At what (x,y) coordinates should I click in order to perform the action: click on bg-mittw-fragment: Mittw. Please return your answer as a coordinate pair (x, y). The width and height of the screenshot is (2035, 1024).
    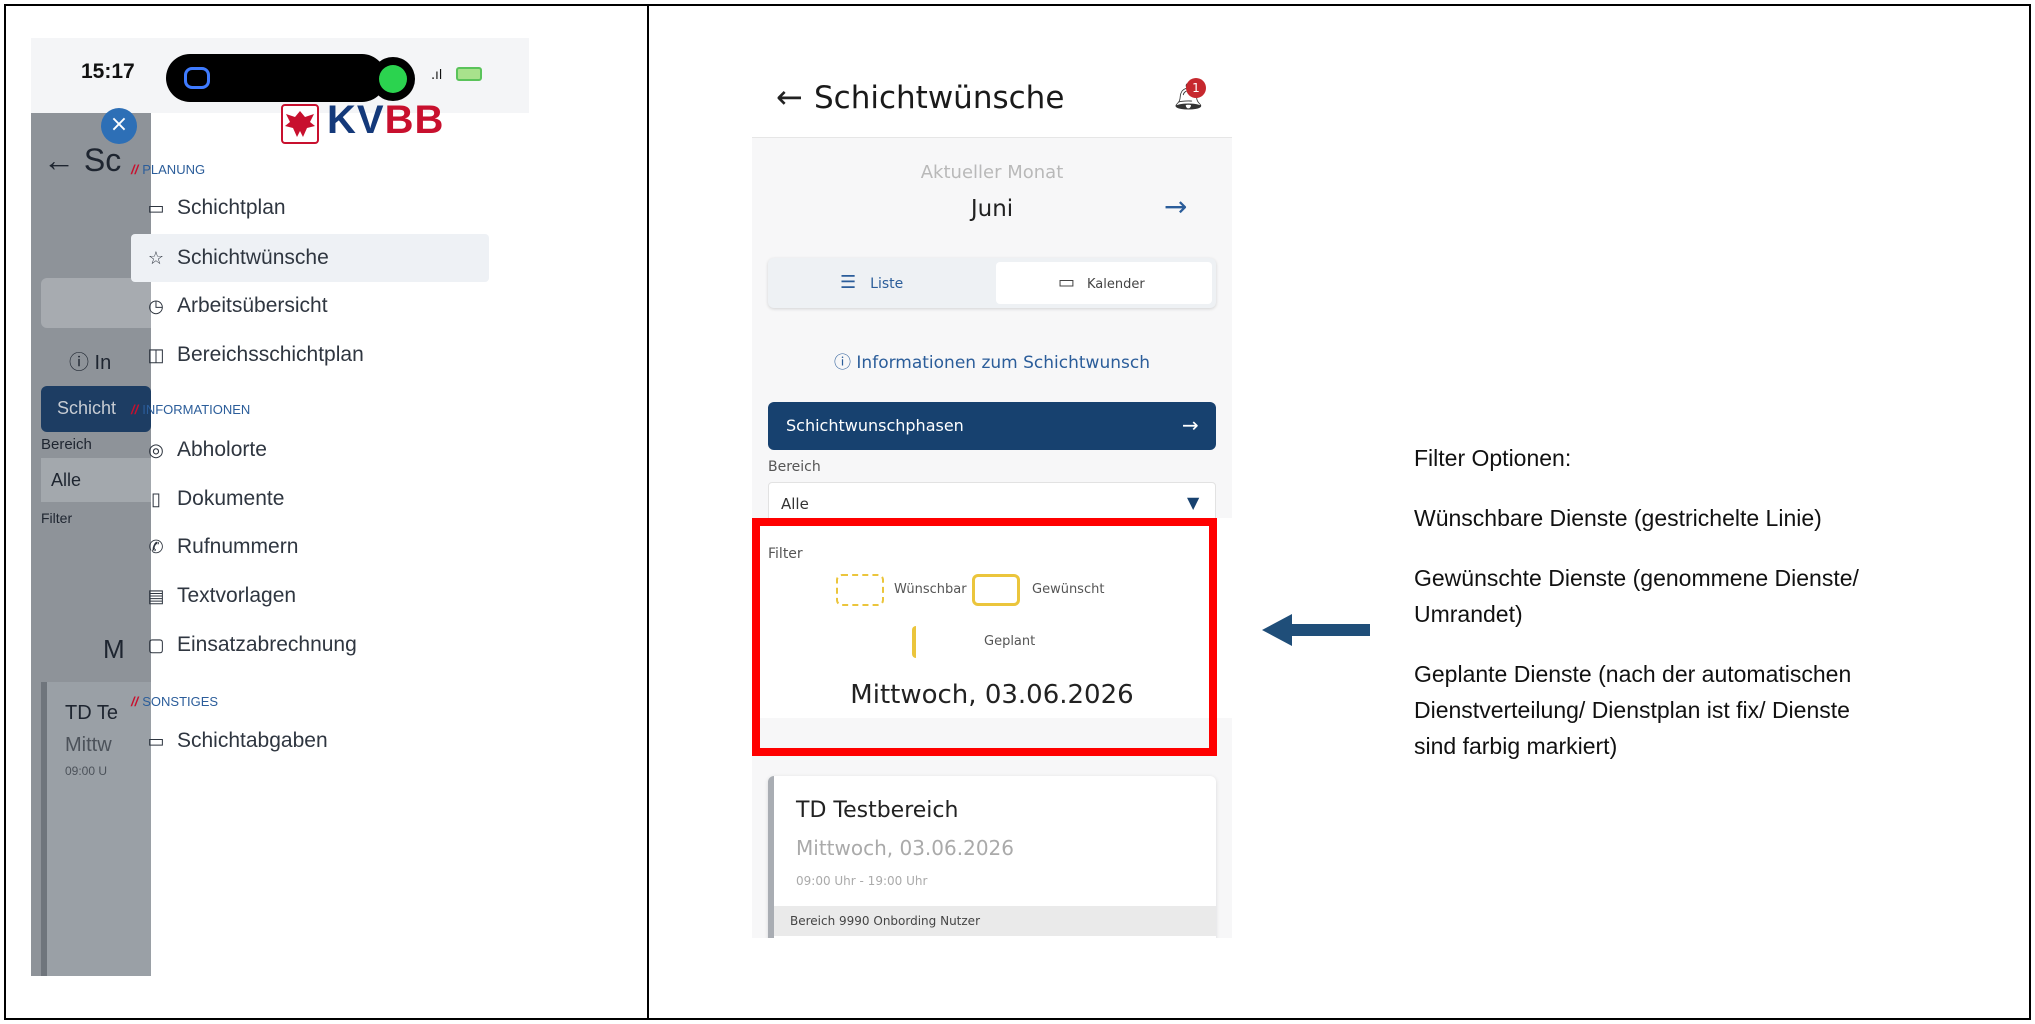
    Looking at the image, I should click on (88, 745).